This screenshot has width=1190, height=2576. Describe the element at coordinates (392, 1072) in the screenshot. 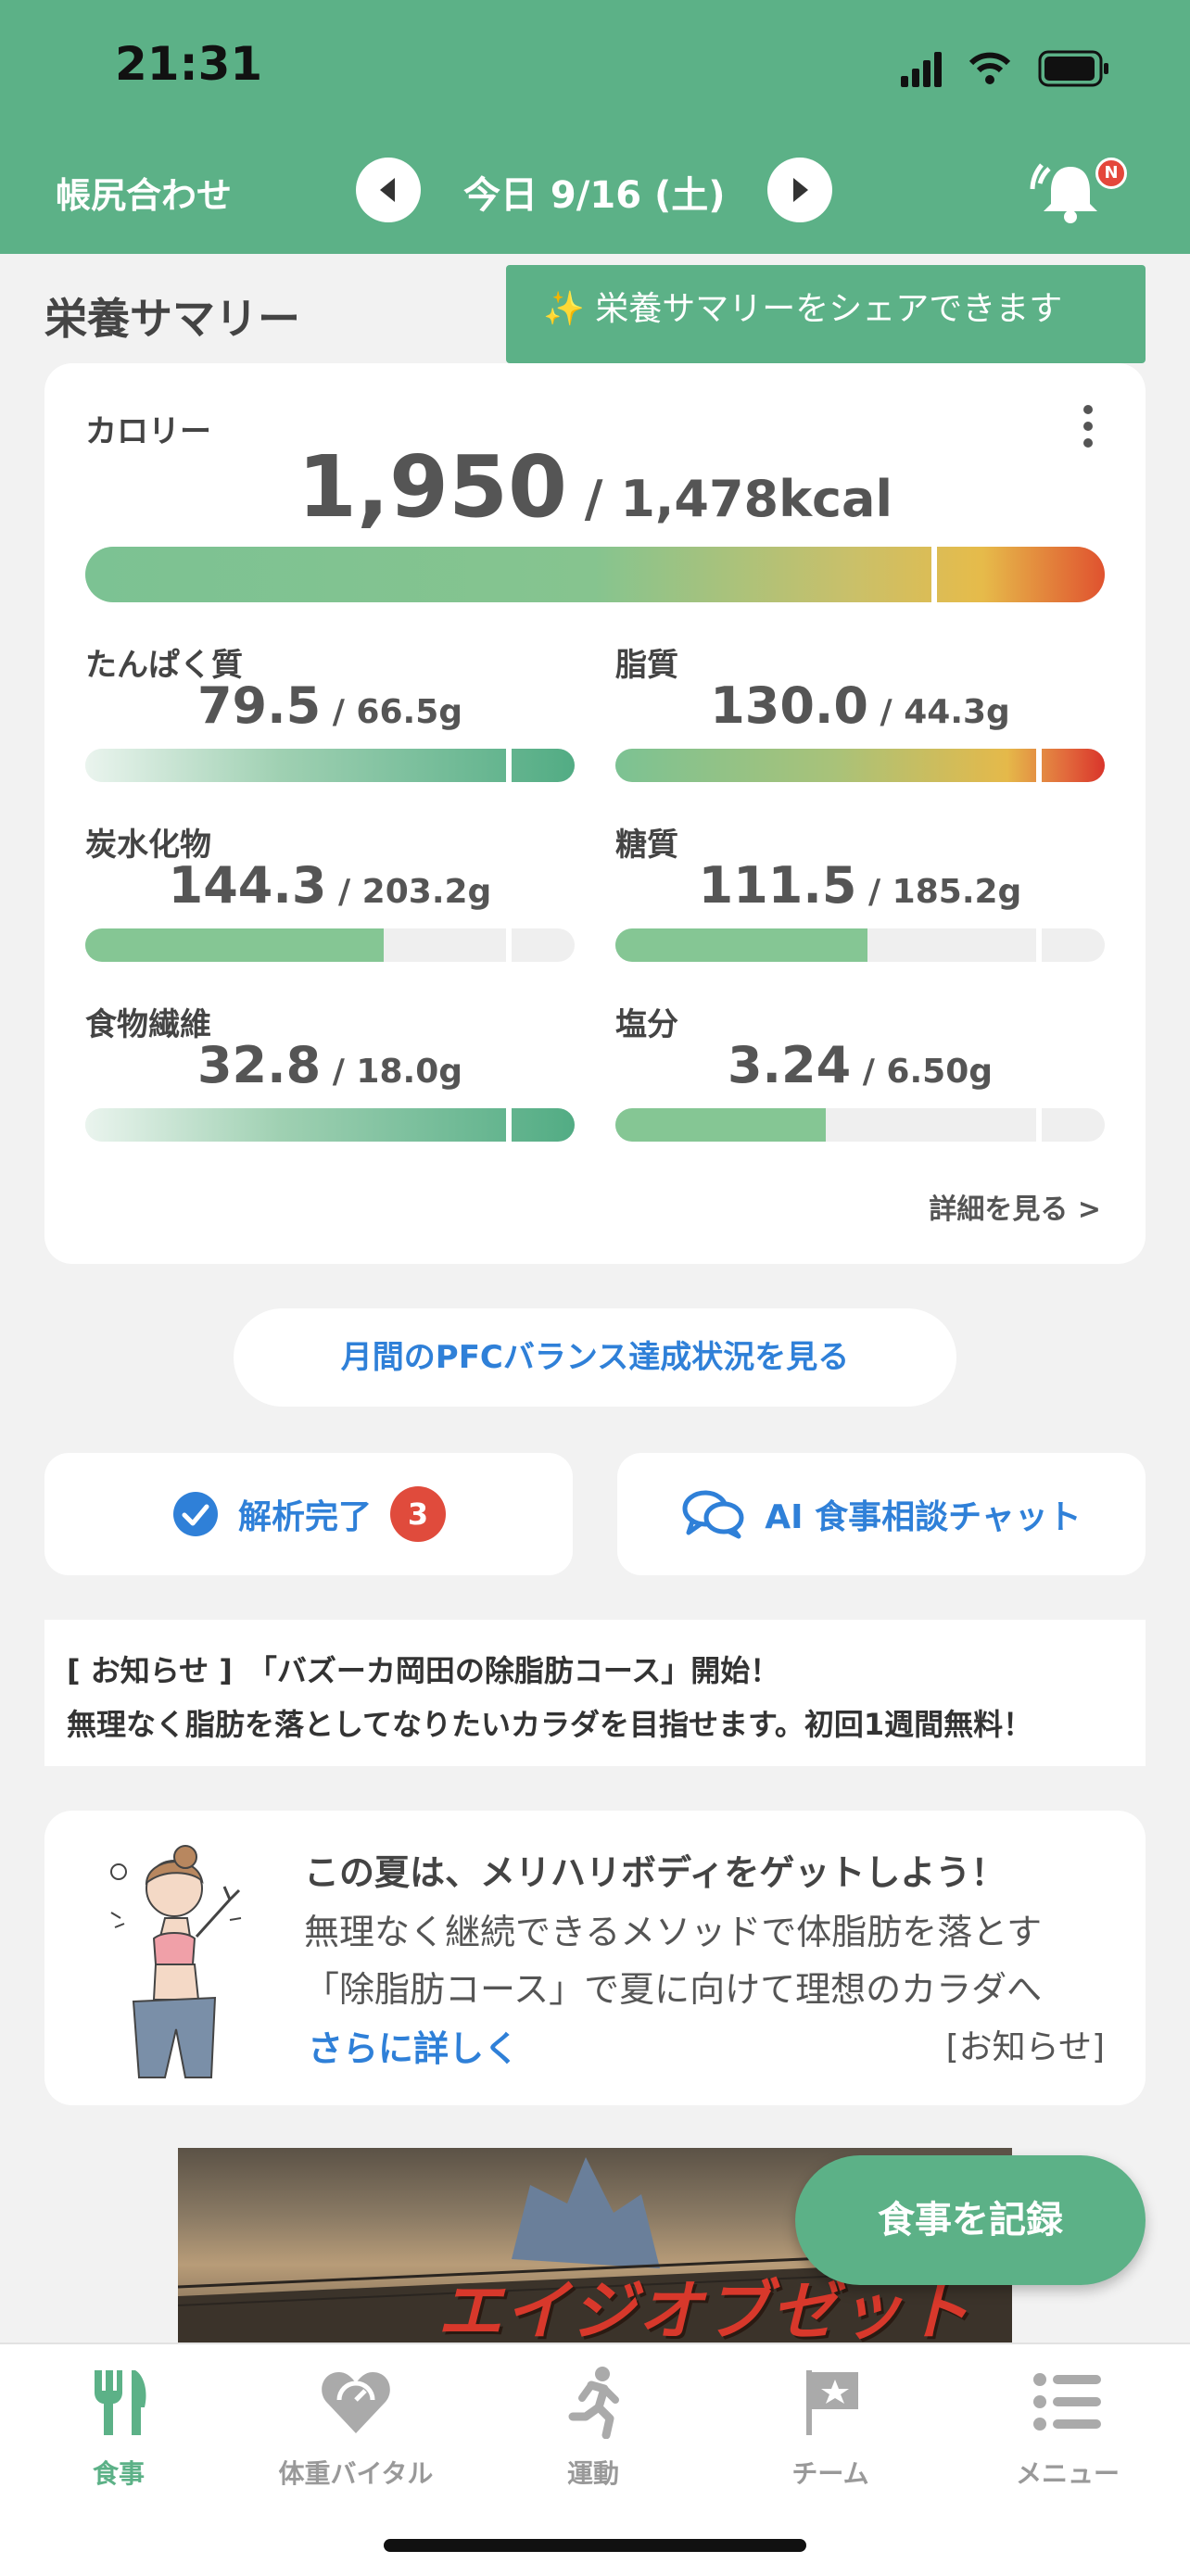

I see `nutrient-target: / 18.0g` at that location.